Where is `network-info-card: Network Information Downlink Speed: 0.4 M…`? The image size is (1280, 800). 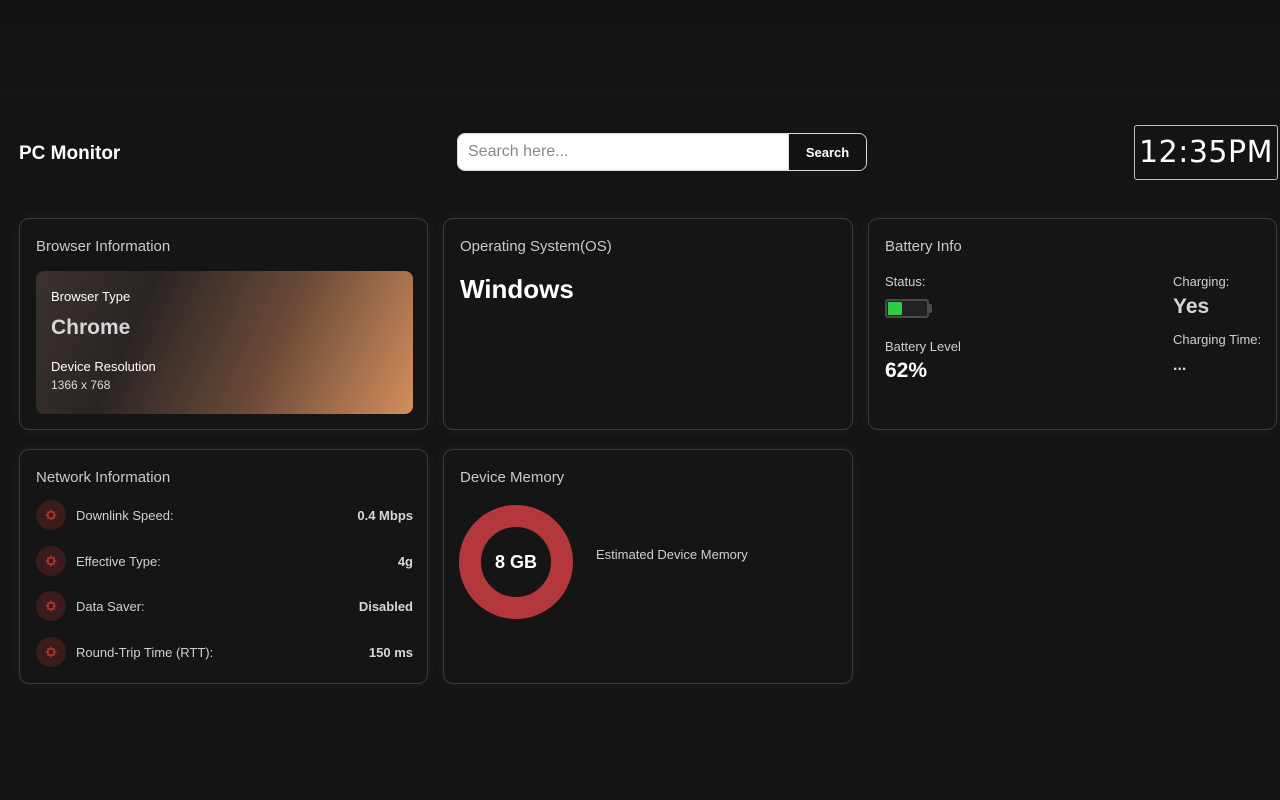 network-info-card: Network Information Downlink Speed: 0.4 M… is located at coordinates (223, 566).